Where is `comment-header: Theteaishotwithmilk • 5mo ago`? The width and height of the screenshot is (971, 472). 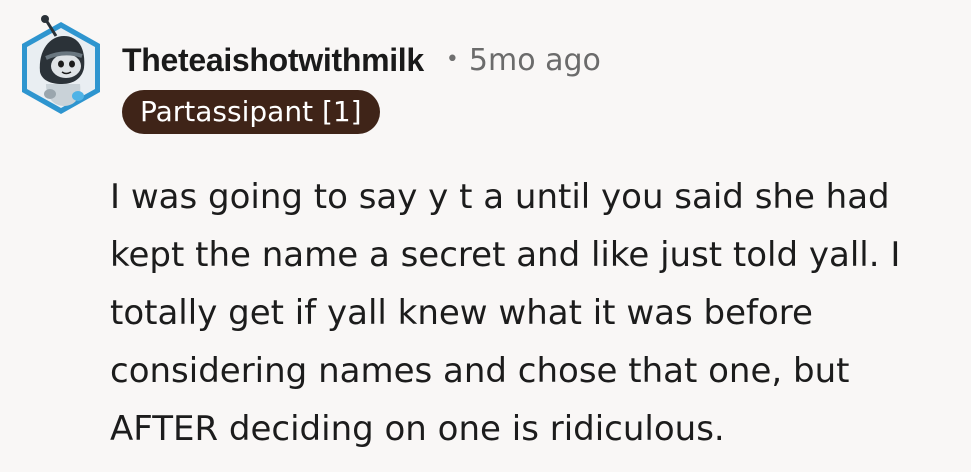
comment-header: Theteaishotwithmilk • 5mo ago is located at coordinates (361, 60).